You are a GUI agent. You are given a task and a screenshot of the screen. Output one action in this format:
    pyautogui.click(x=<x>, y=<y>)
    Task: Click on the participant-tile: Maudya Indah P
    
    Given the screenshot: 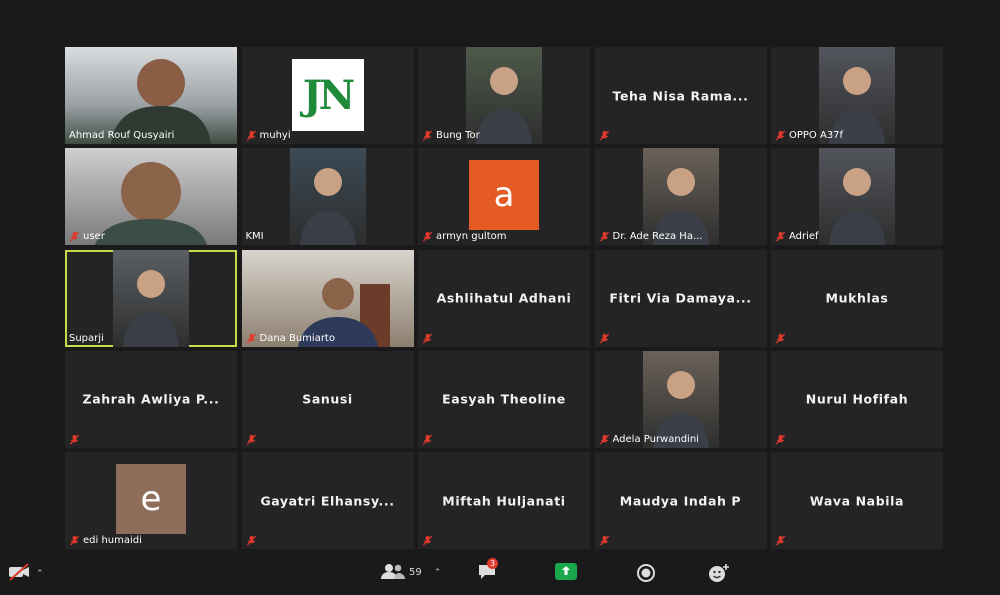 What is the action you would take?
    pyautogui.click(x=680, y=500)
    